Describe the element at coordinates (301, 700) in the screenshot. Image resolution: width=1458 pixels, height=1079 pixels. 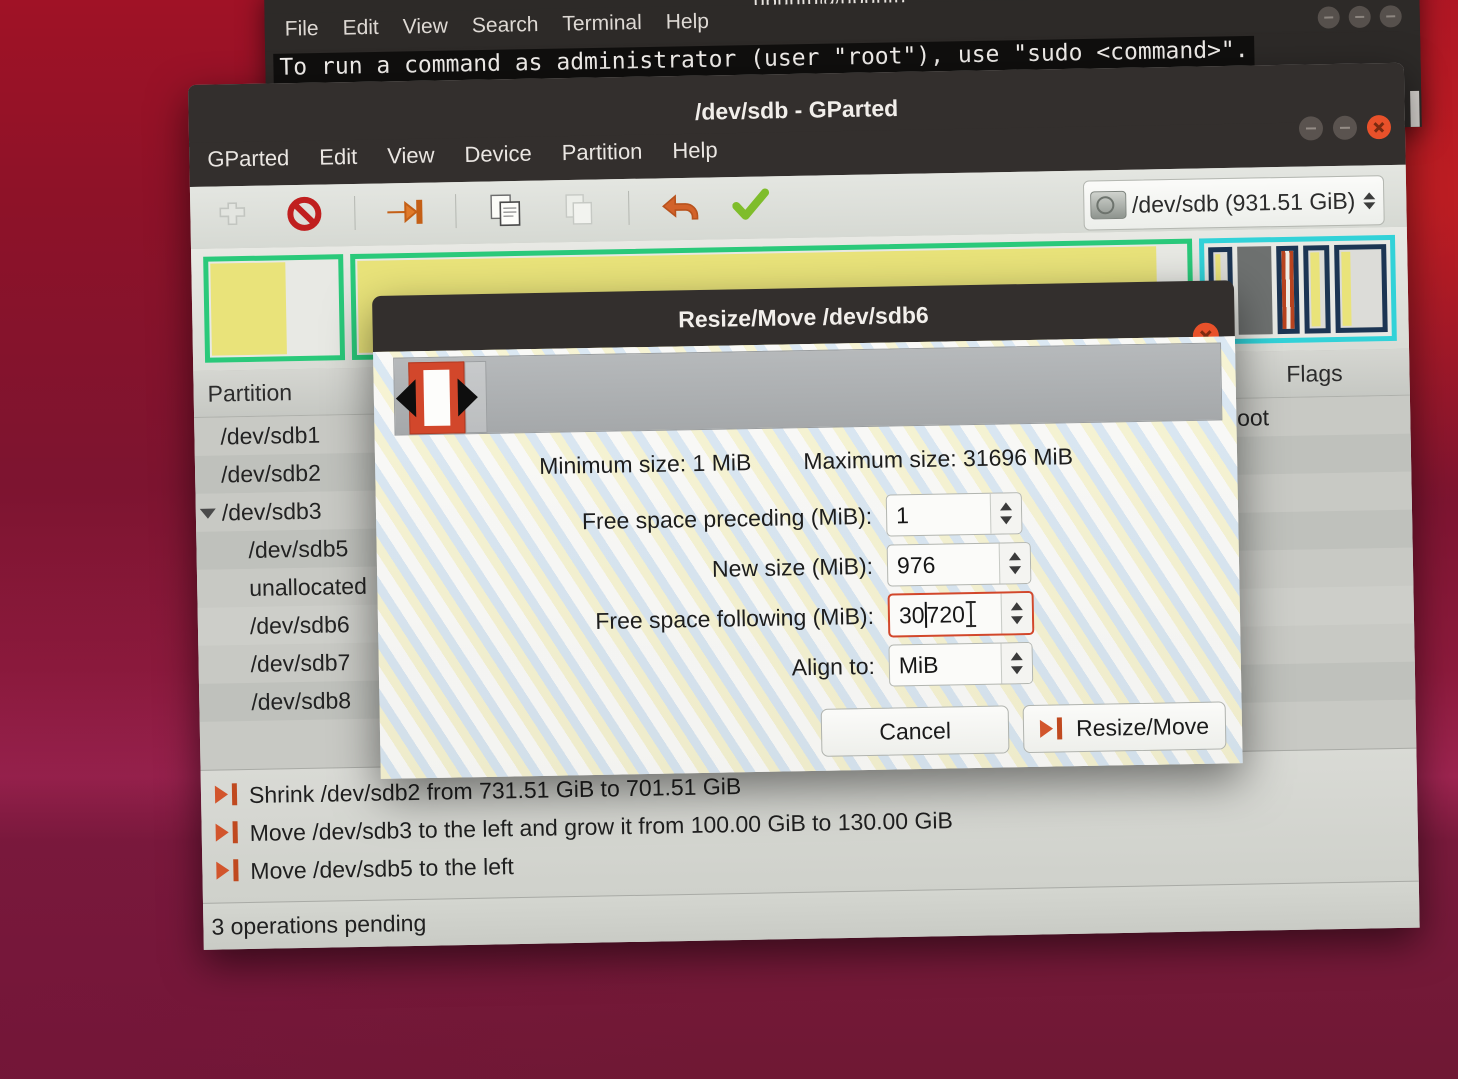
I see `cell-partition-label: /dev/sdb8` at that location.